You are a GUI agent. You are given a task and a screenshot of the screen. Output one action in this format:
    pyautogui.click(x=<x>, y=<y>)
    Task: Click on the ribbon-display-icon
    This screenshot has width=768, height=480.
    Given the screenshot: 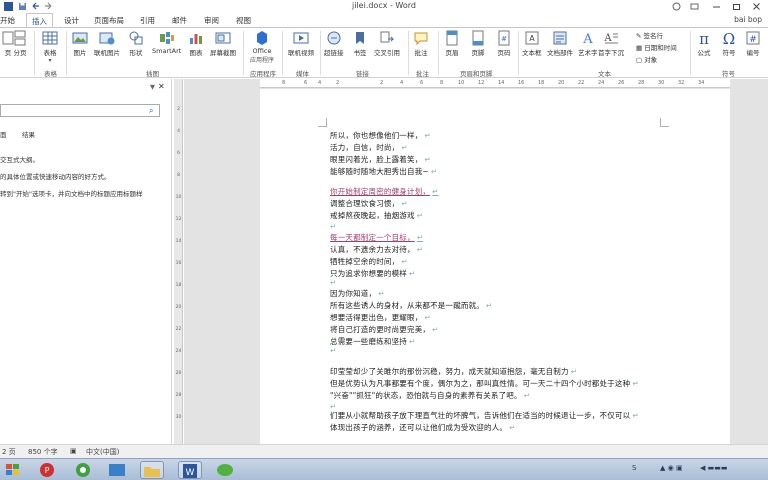 What is the action you would take?
    pyautogui.click(x=694, y=6)
    